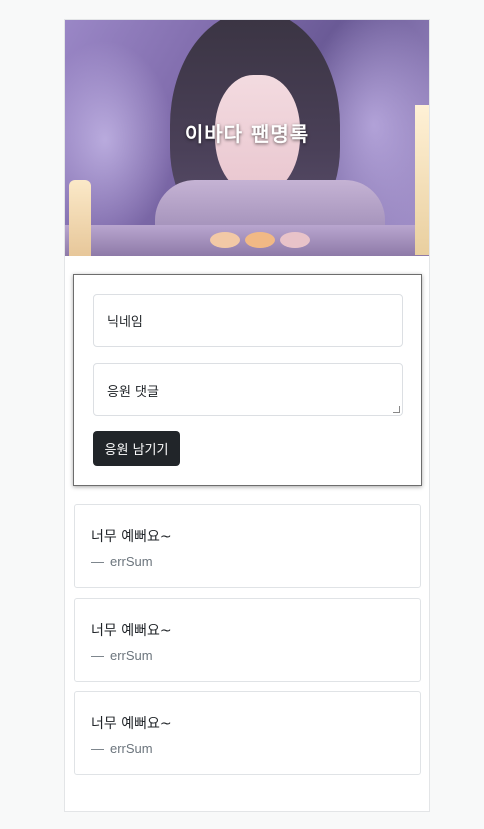 The image size is (484, 829). I want to click on resize-handle-icon, so click(396, 409).